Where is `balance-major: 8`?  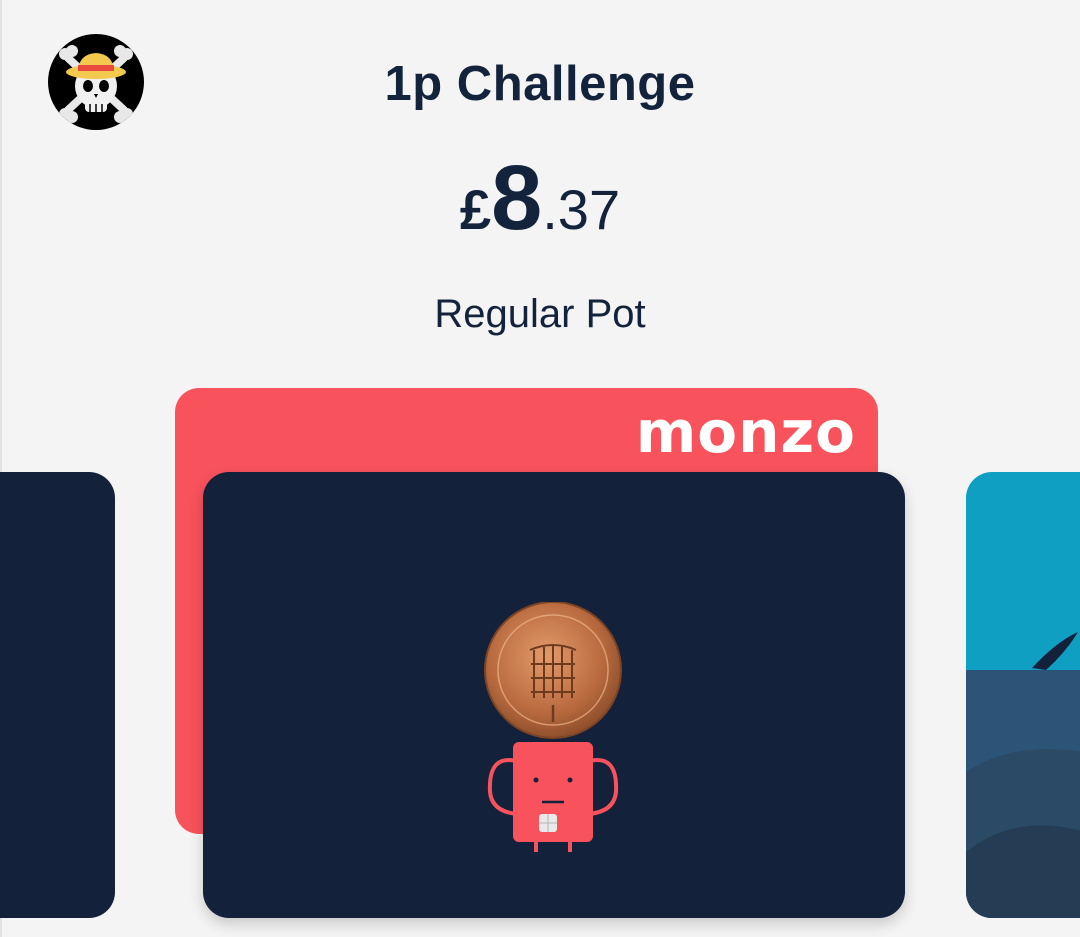
balance-major: 8 is located at coordinates (517, 198).